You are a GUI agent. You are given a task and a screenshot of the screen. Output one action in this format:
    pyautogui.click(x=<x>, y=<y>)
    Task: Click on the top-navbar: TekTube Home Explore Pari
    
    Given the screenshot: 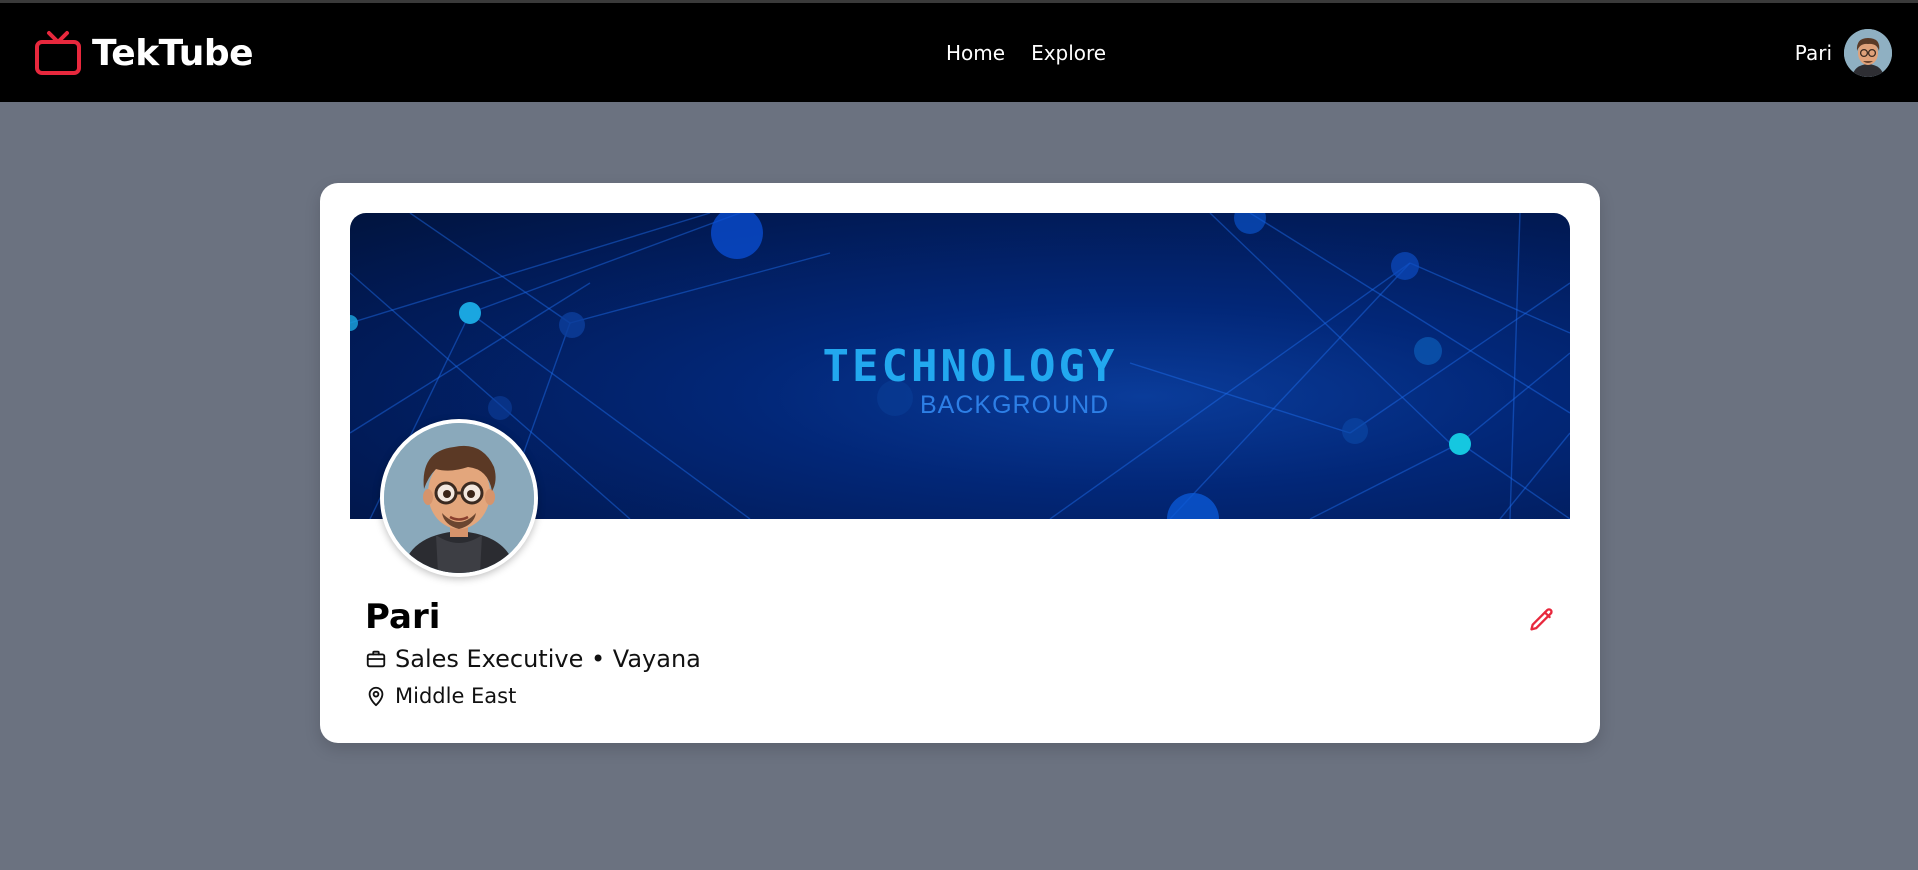 What is the action you would take?
    pyautogui.click(x=959, y=51)
    